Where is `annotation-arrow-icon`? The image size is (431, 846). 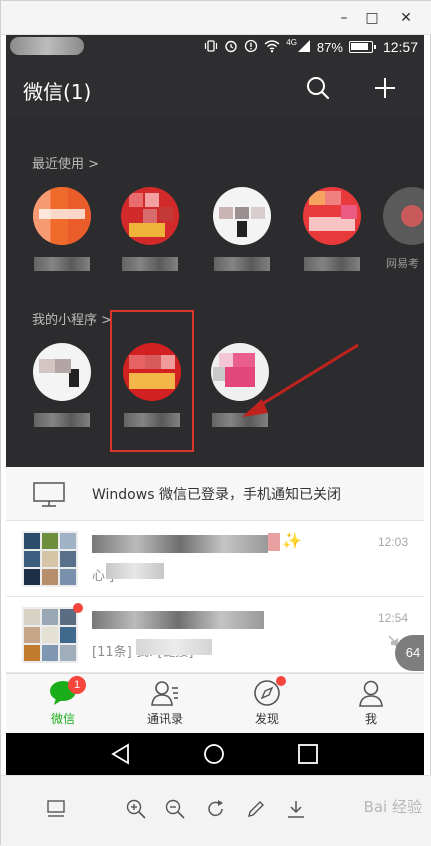
annotation-arrow-icon is located at coordinates (300, 380).